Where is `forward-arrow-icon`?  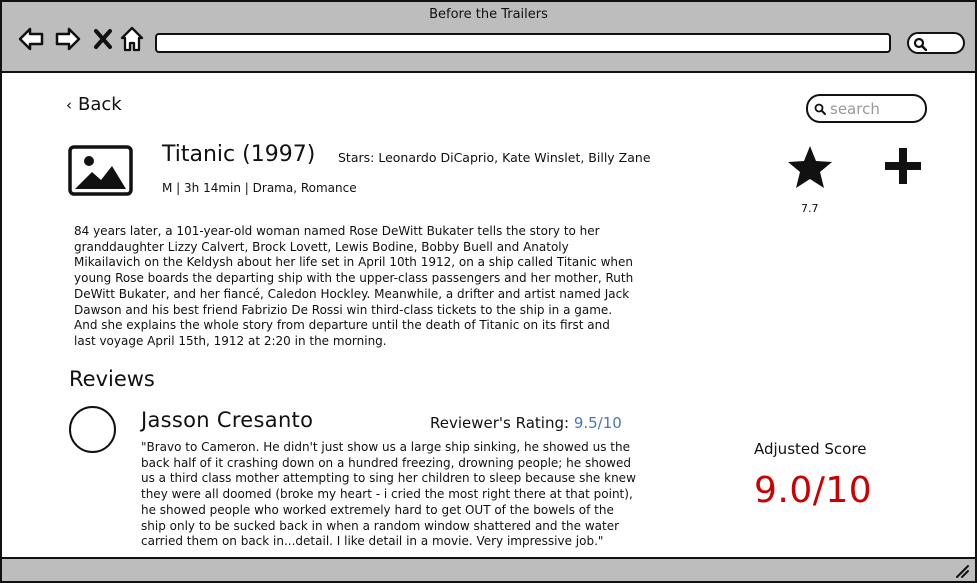
forward-arrow-icon is located at coordinates (68, 39).